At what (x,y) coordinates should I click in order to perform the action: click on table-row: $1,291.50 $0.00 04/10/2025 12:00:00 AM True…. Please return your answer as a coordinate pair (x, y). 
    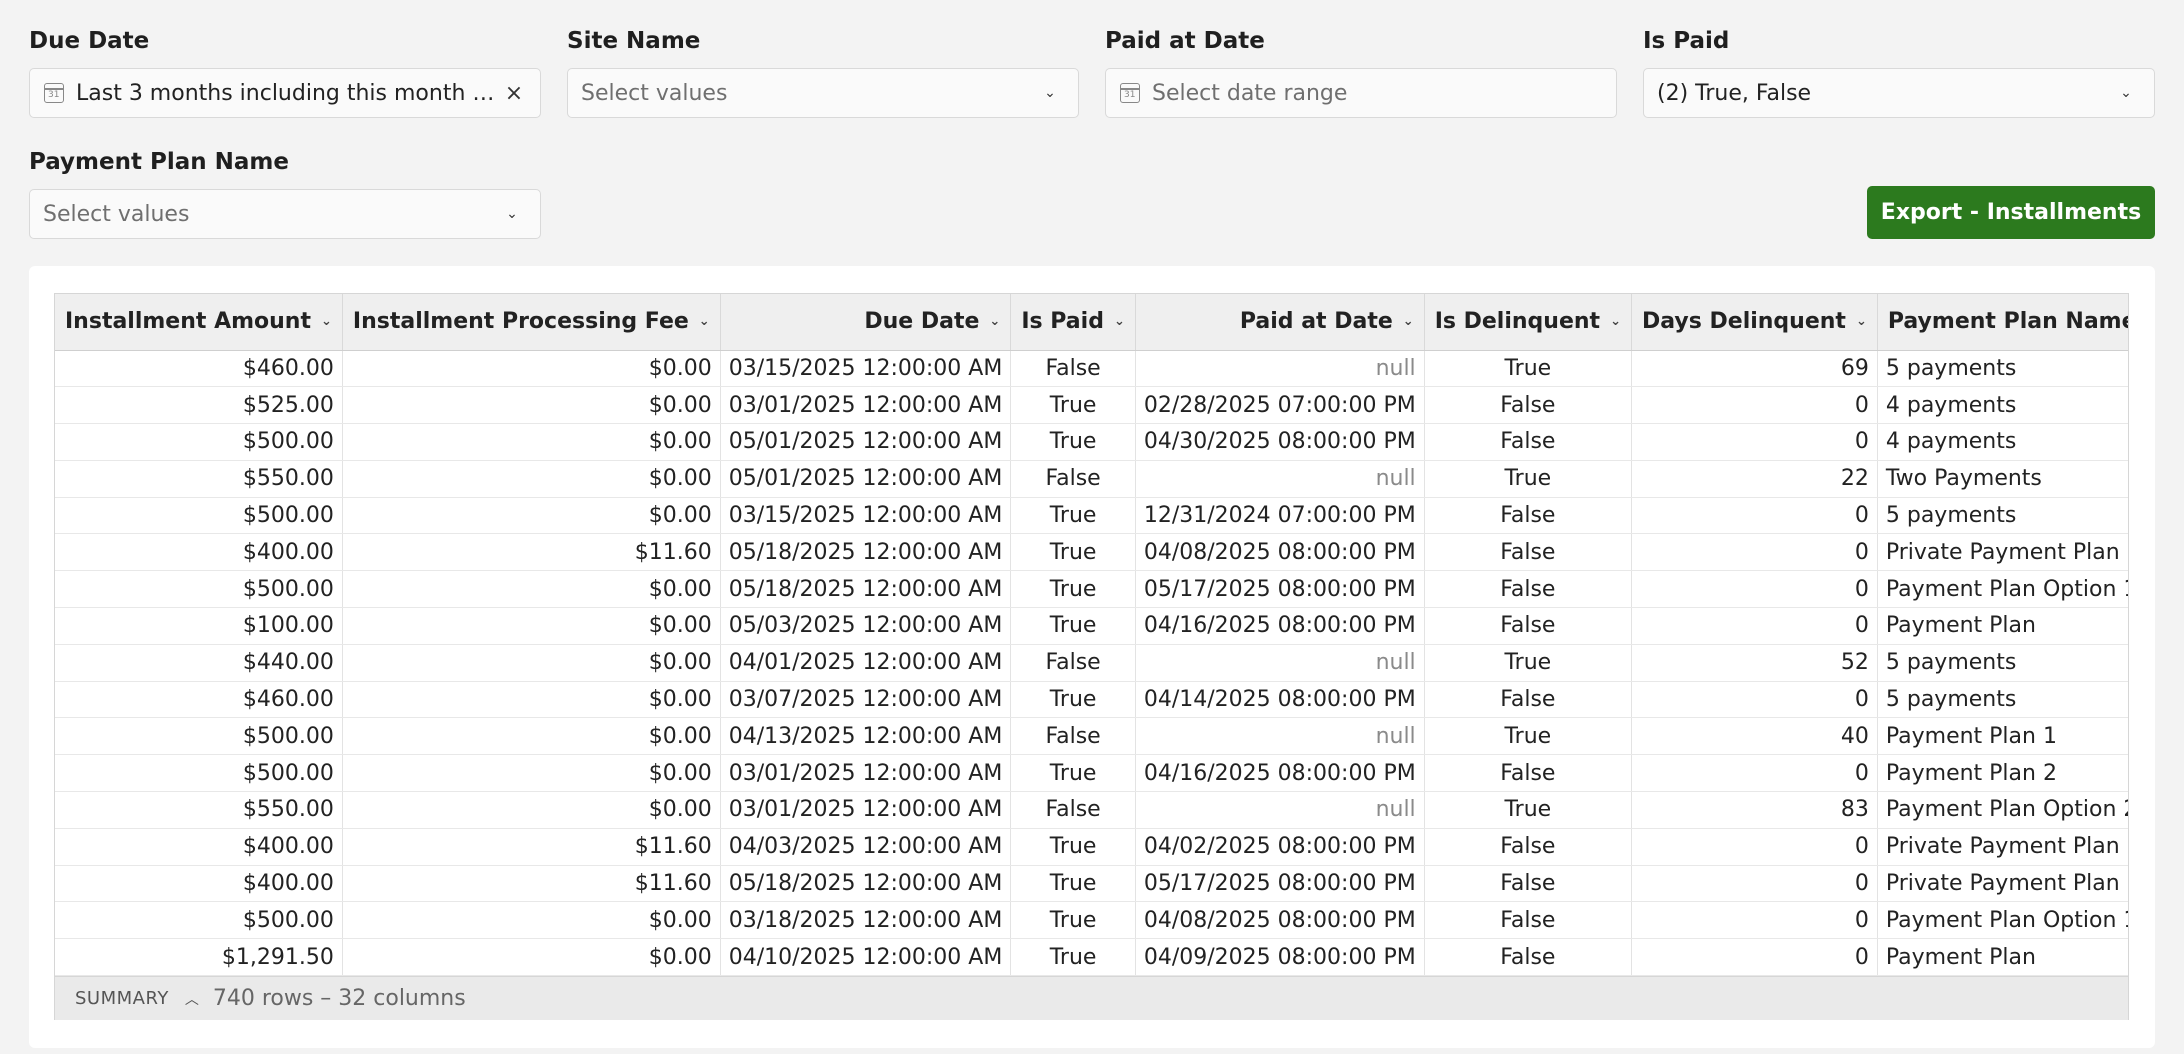
    Looking at the image, I should click on (1091, 957).